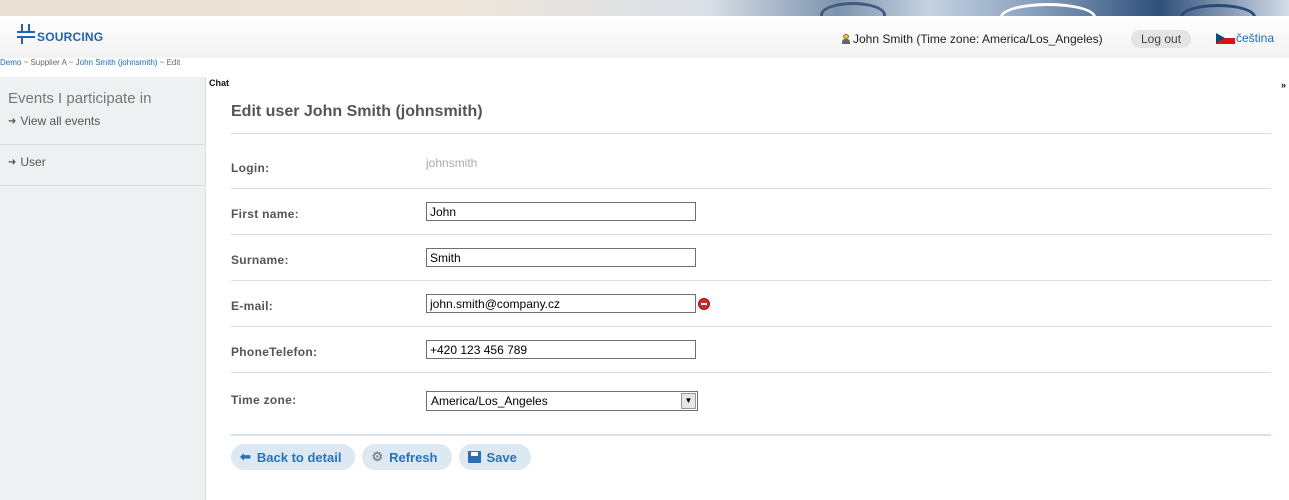 The width and height of the screenshot is (1289, 500). Describe the element at coordinates (413, 457) in the screenshot. I see `refresh-label: Refresh` at that location.